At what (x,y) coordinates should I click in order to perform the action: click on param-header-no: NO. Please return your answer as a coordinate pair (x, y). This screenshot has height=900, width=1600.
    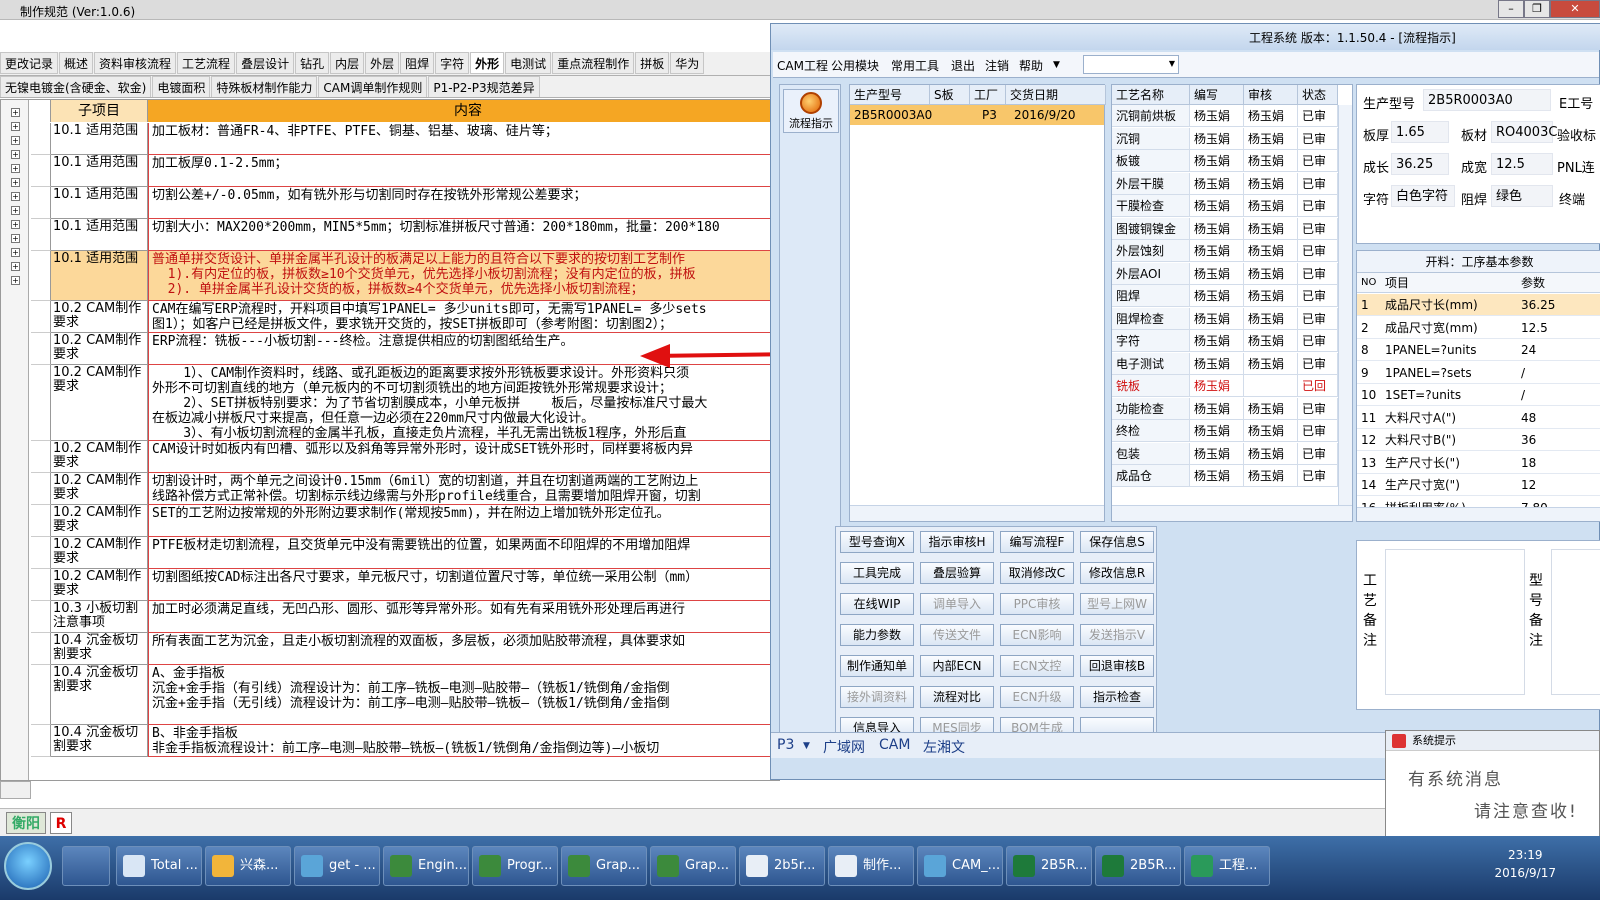
    Looking at the image, I should click on (1369, 283).